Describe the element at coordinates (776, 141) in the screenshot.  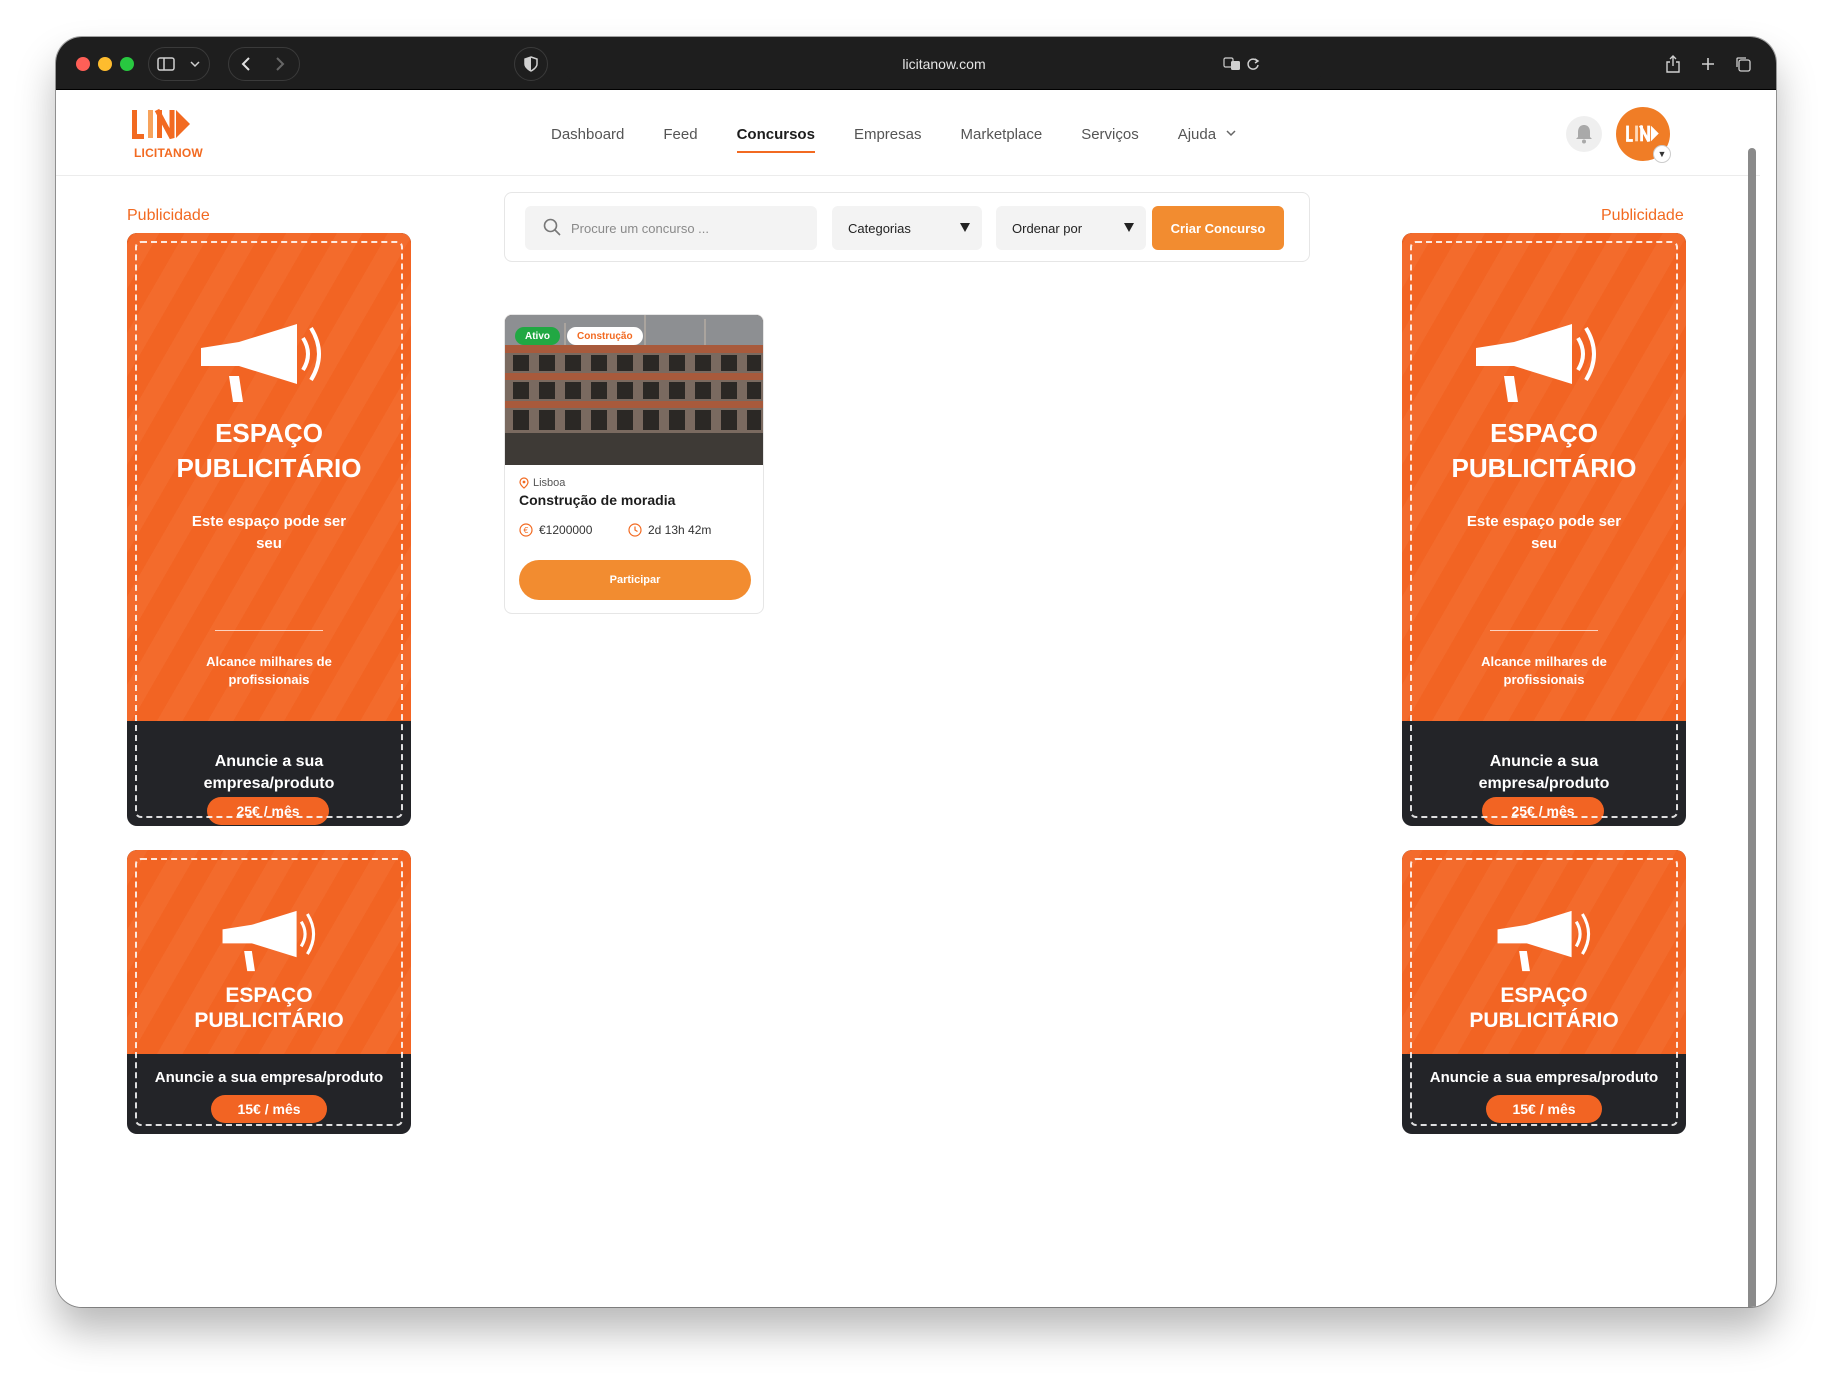
I see `nav-concursos: Concursos` at that location.